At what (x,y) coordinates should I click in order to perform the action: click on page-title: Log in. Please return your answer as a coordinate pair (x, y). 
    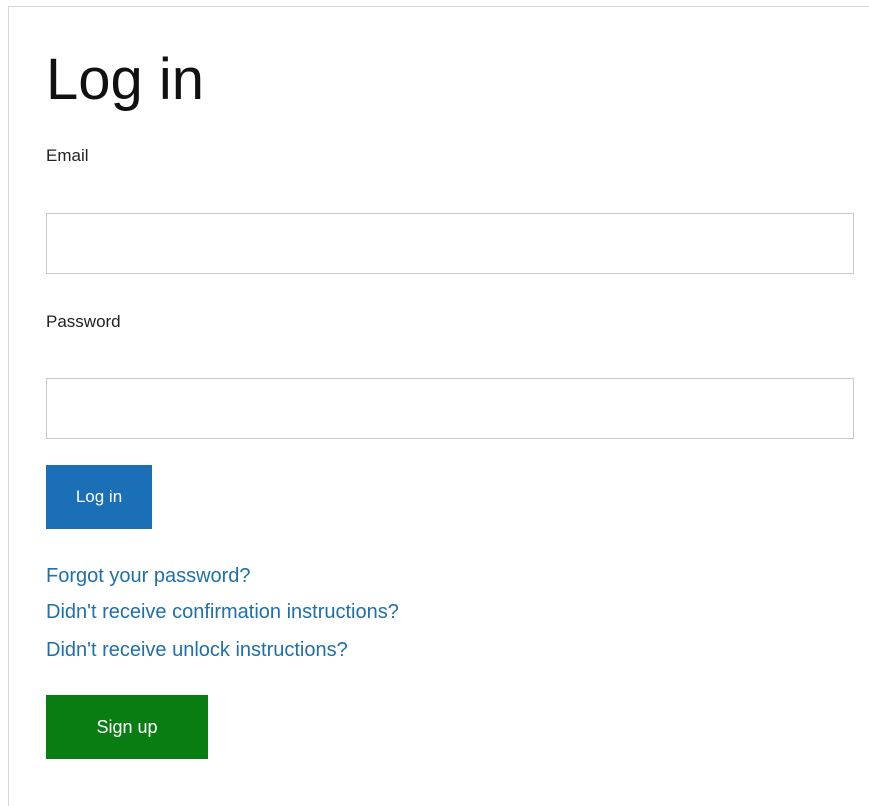
    Looking at the image, I should click on (125, 79).